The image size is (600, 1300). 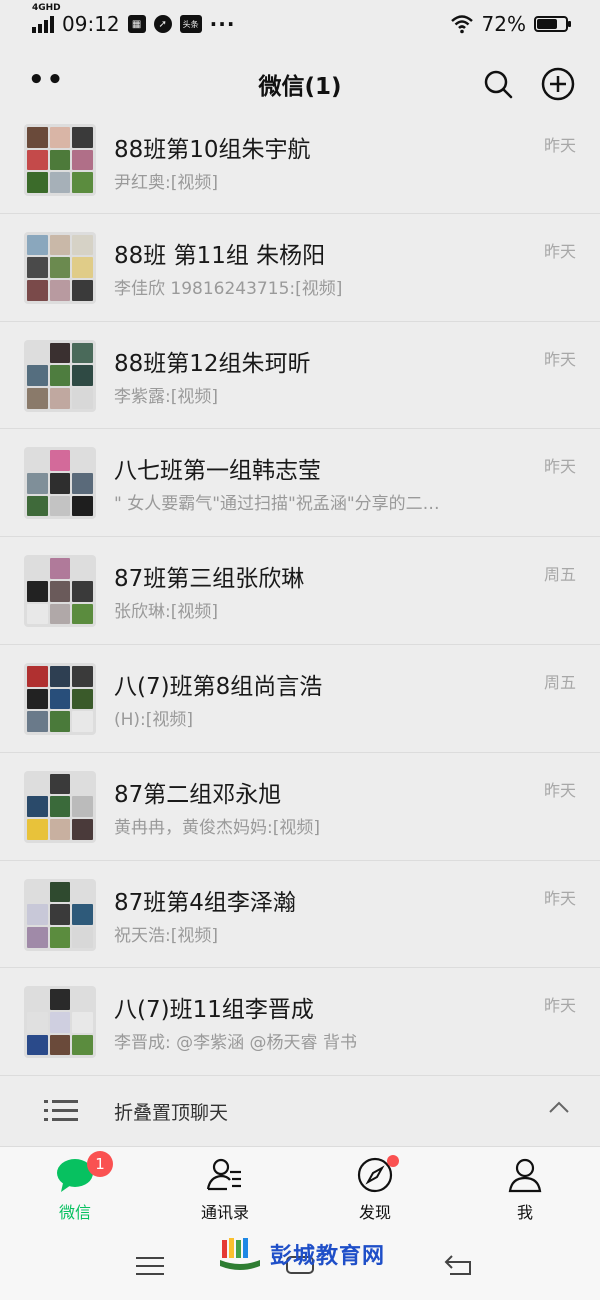 What do you see at coordinates (524, 1212) in the screenshot?
I see `tab-me-label: 我` at bounding box center [524, 1212].